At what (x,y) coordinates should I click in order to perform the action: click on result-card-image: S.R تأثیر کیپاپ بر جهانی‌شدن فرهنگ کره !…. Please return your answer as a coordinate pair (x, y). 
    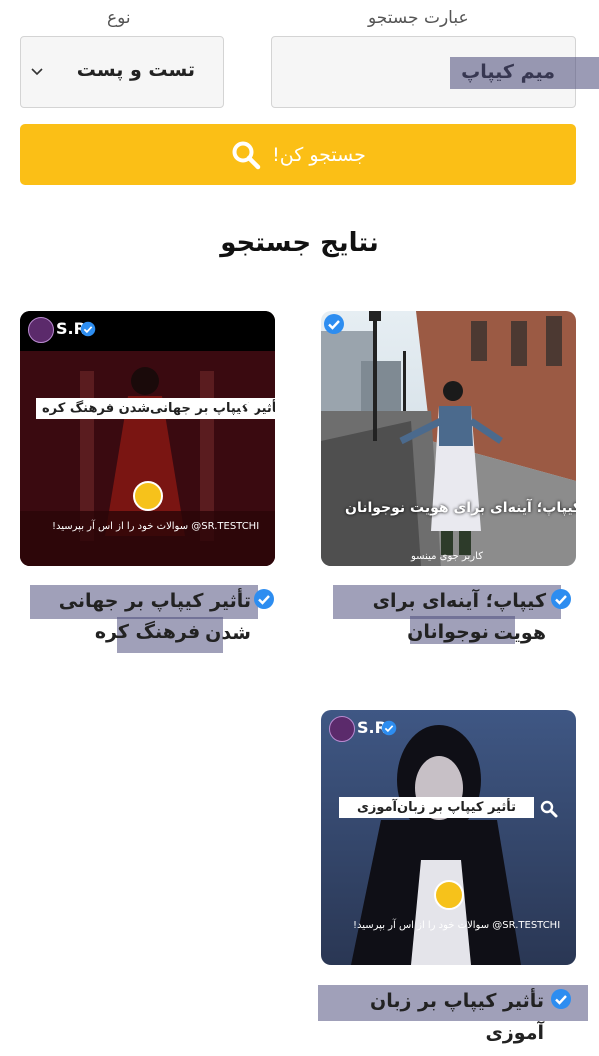
    Looking at the image, I should click on (147, 438).